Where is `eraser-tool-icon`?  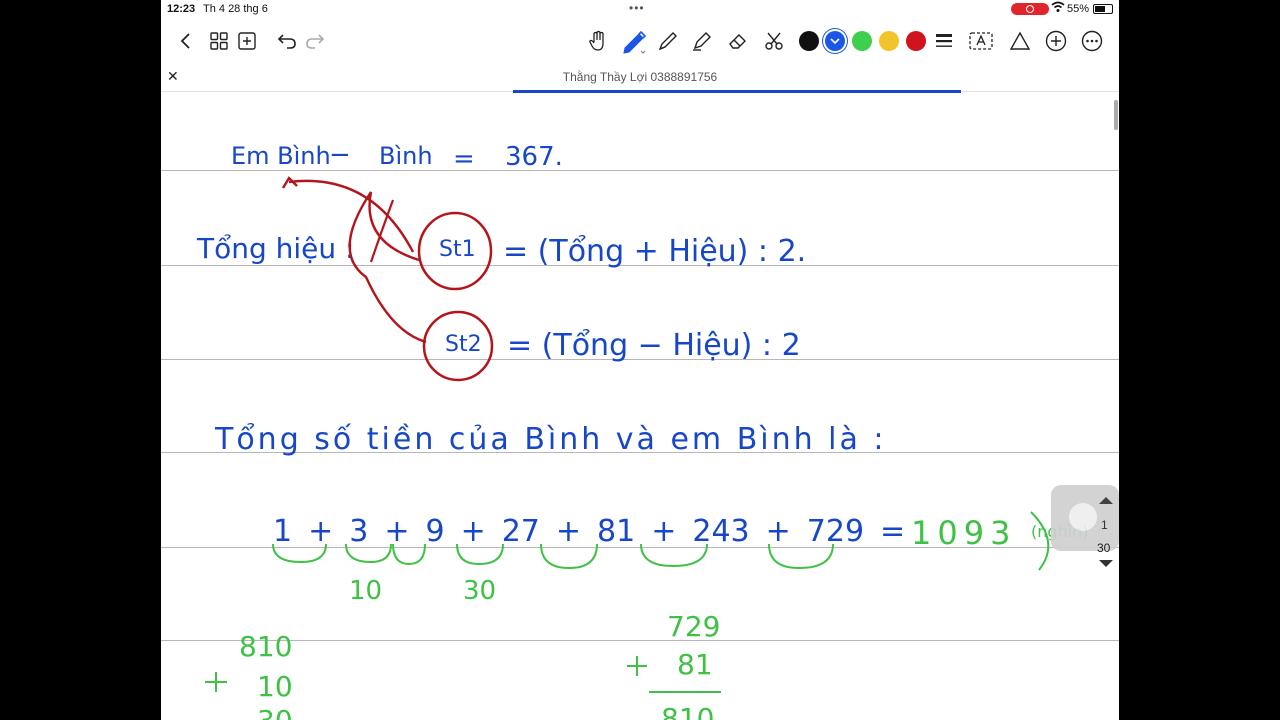
eraser-tool-icon is located at coordinates (738, 41).